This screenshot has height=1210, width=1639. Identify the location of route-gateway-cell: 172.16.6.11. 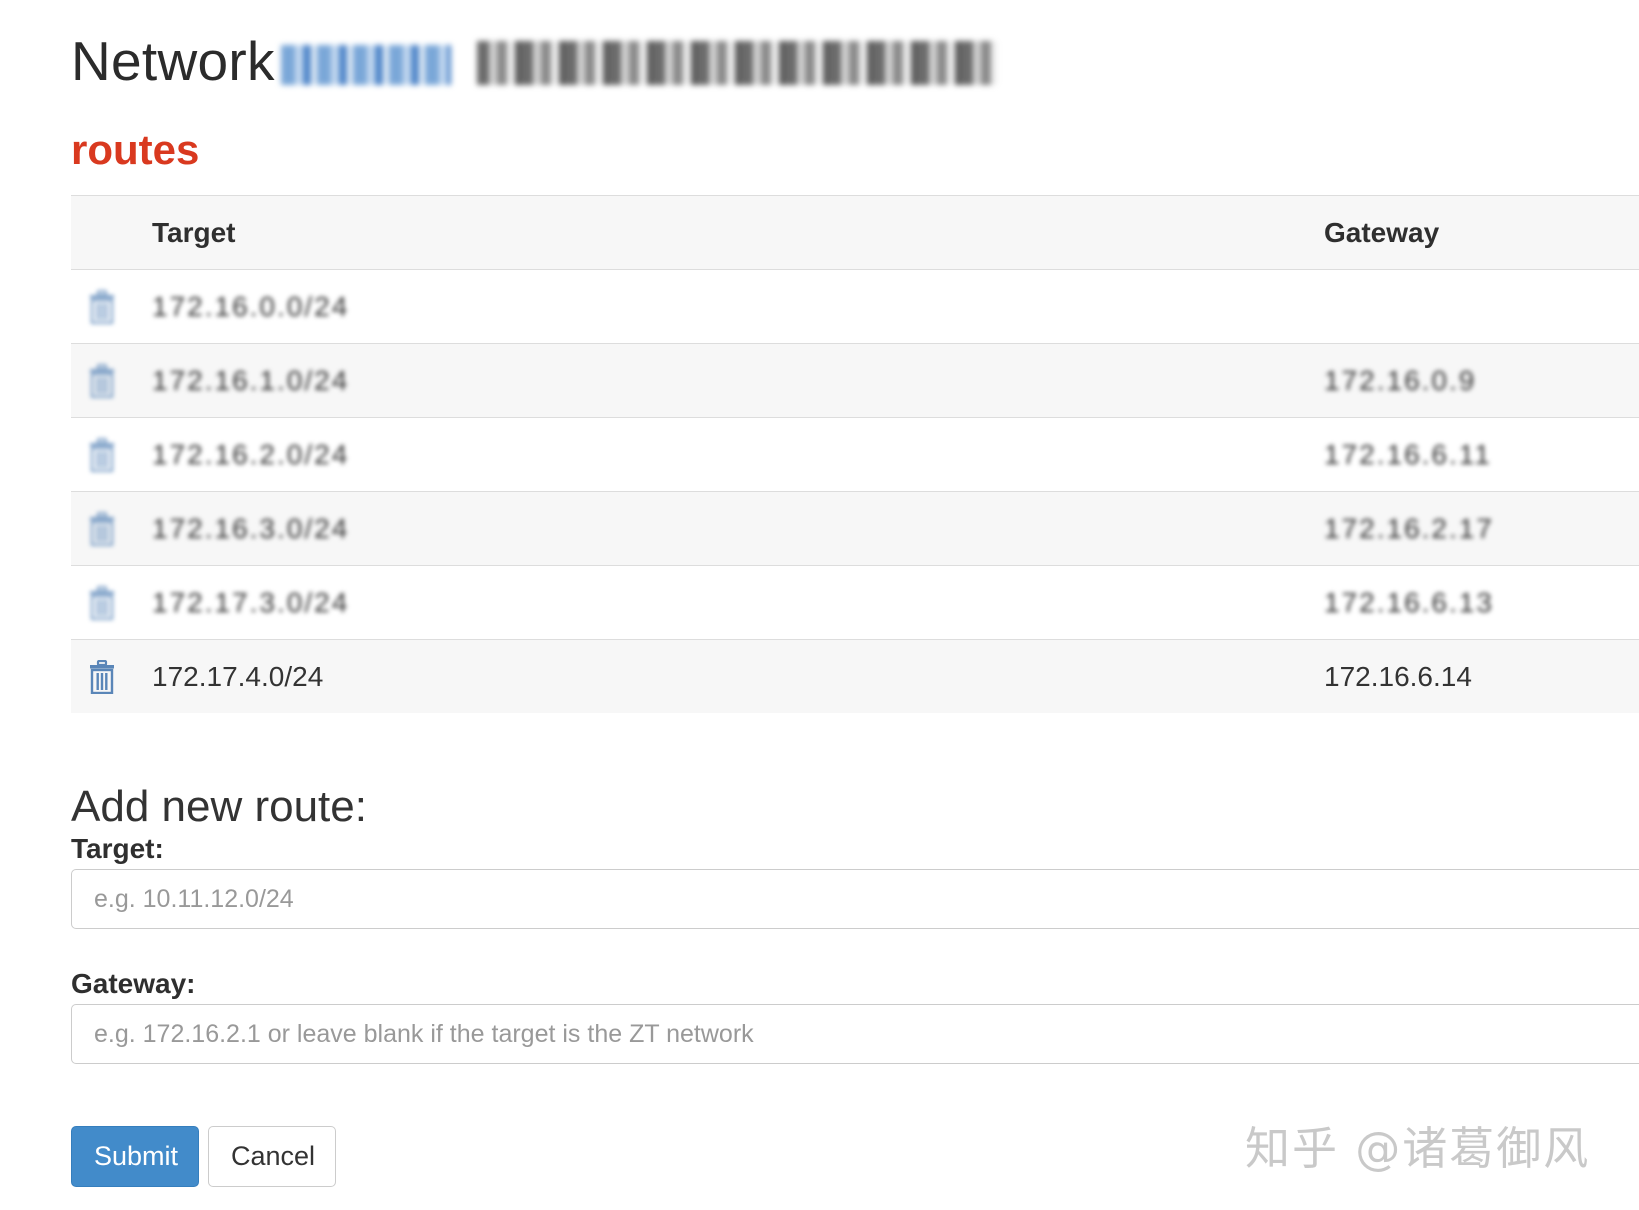
(1481, 454).